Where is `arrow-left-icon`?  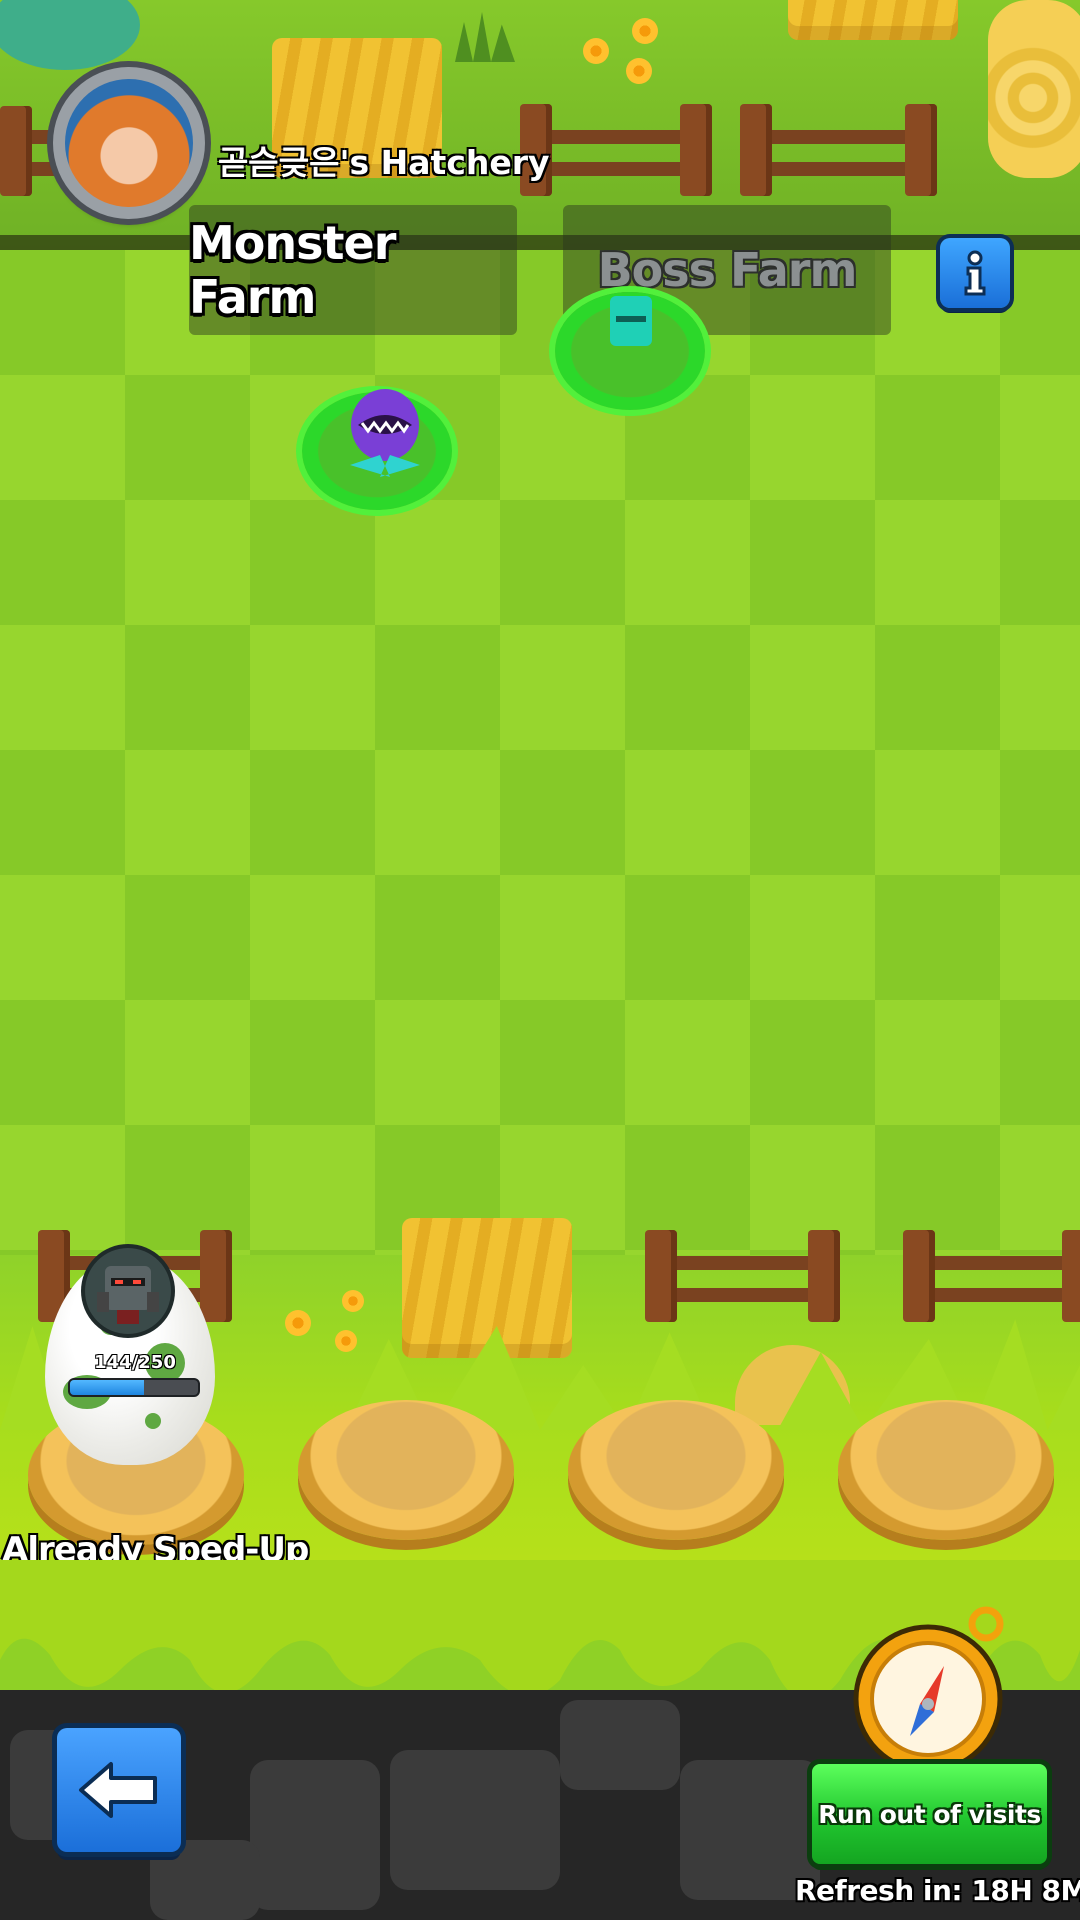 arrow-left-icon is located at coordinates (118, 1790).